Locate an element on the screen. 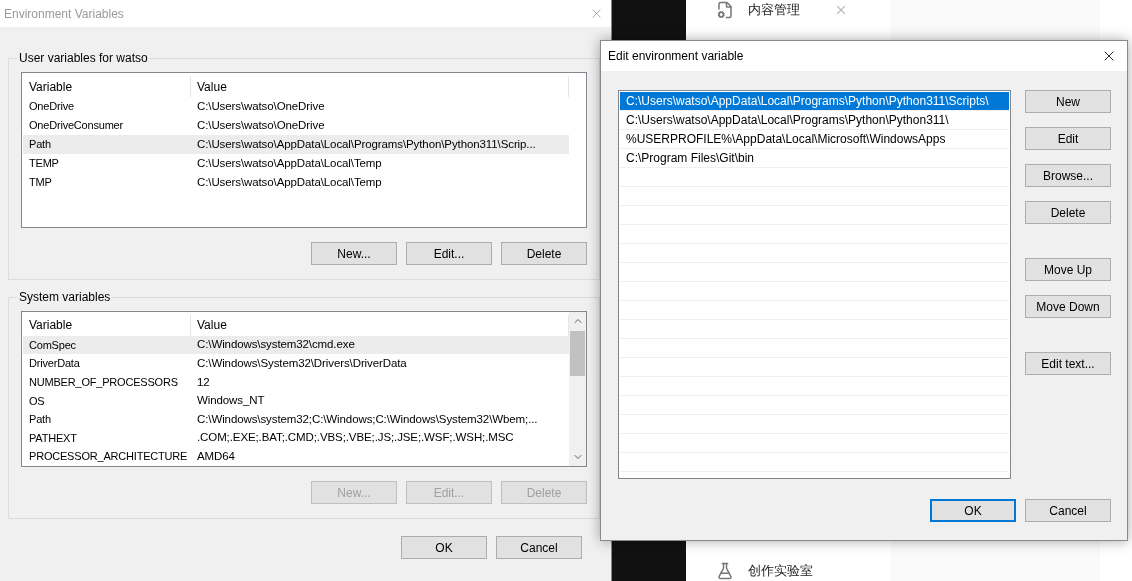  variable-name: ComSpec is located at coordinates (52, 345).